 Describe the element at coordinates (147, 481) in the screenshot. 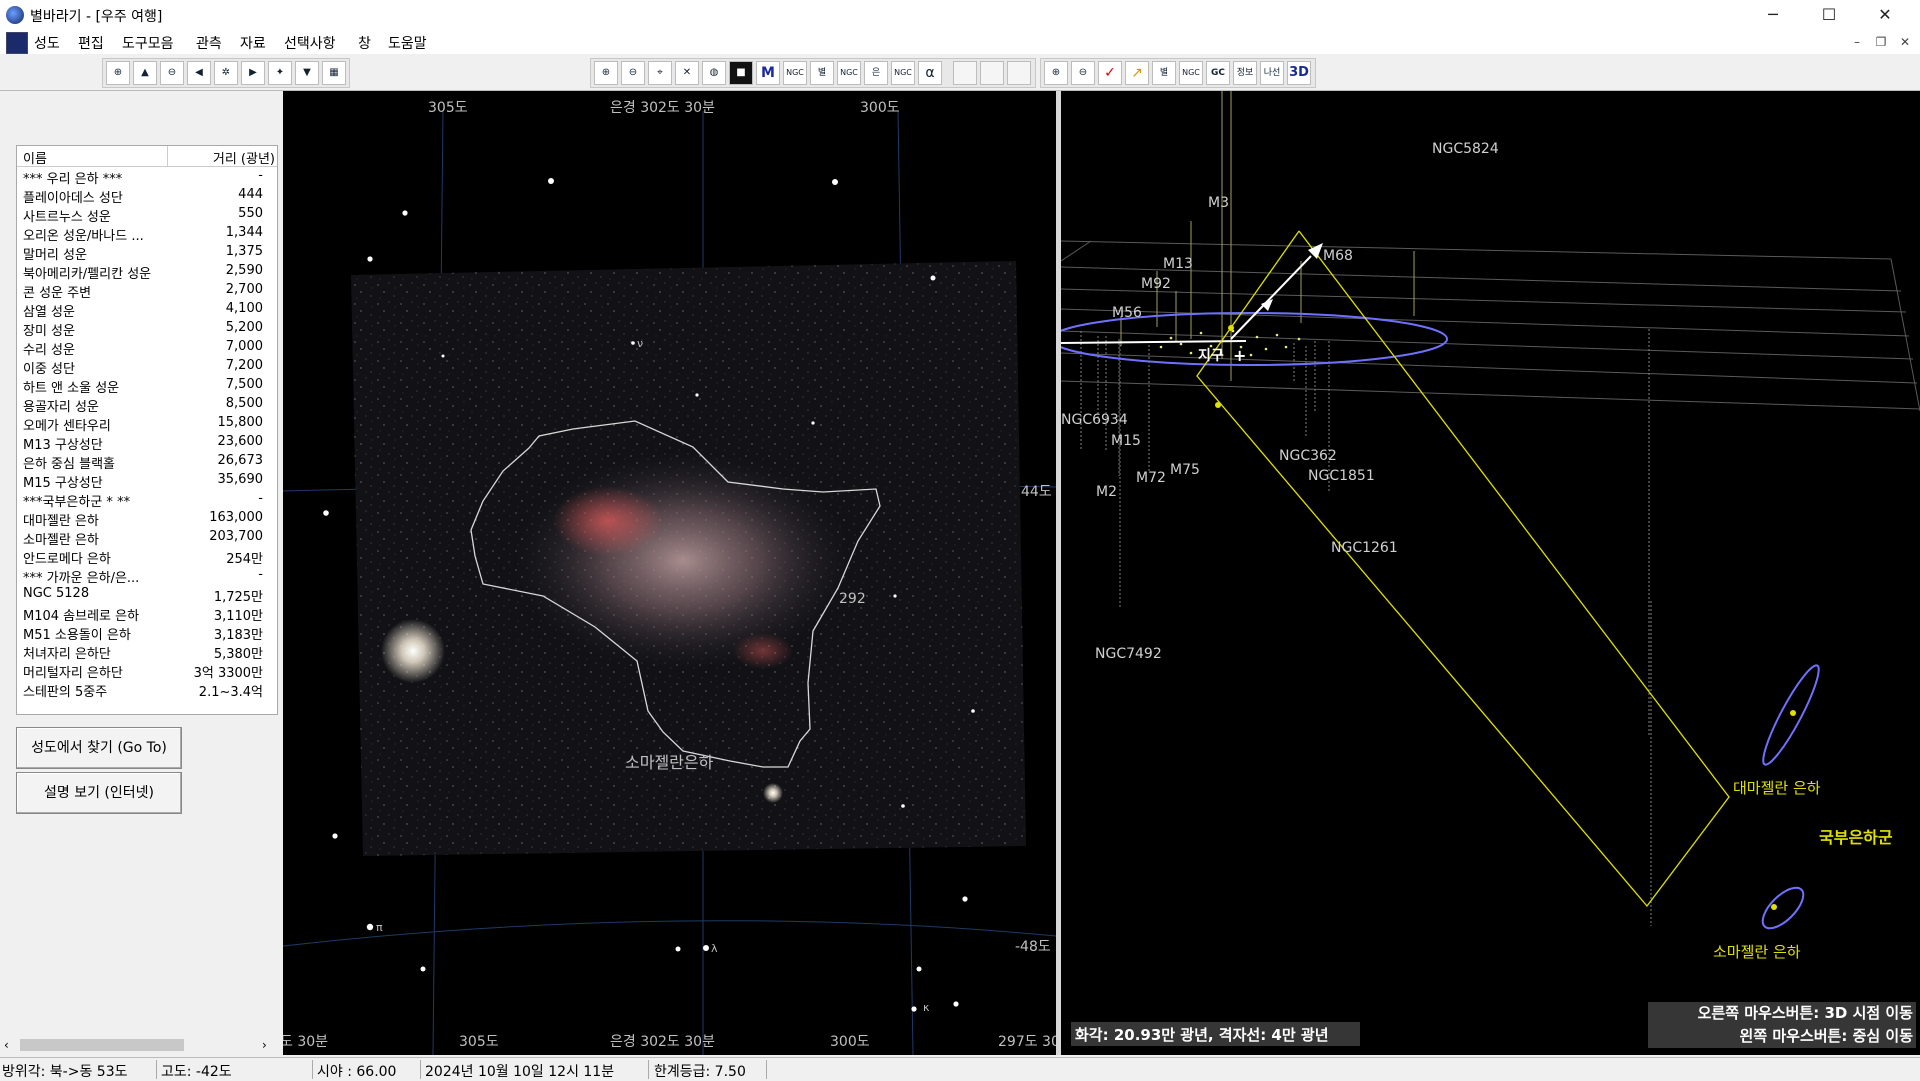

I see `list-item: M15 구상성단 35,690` at that location.